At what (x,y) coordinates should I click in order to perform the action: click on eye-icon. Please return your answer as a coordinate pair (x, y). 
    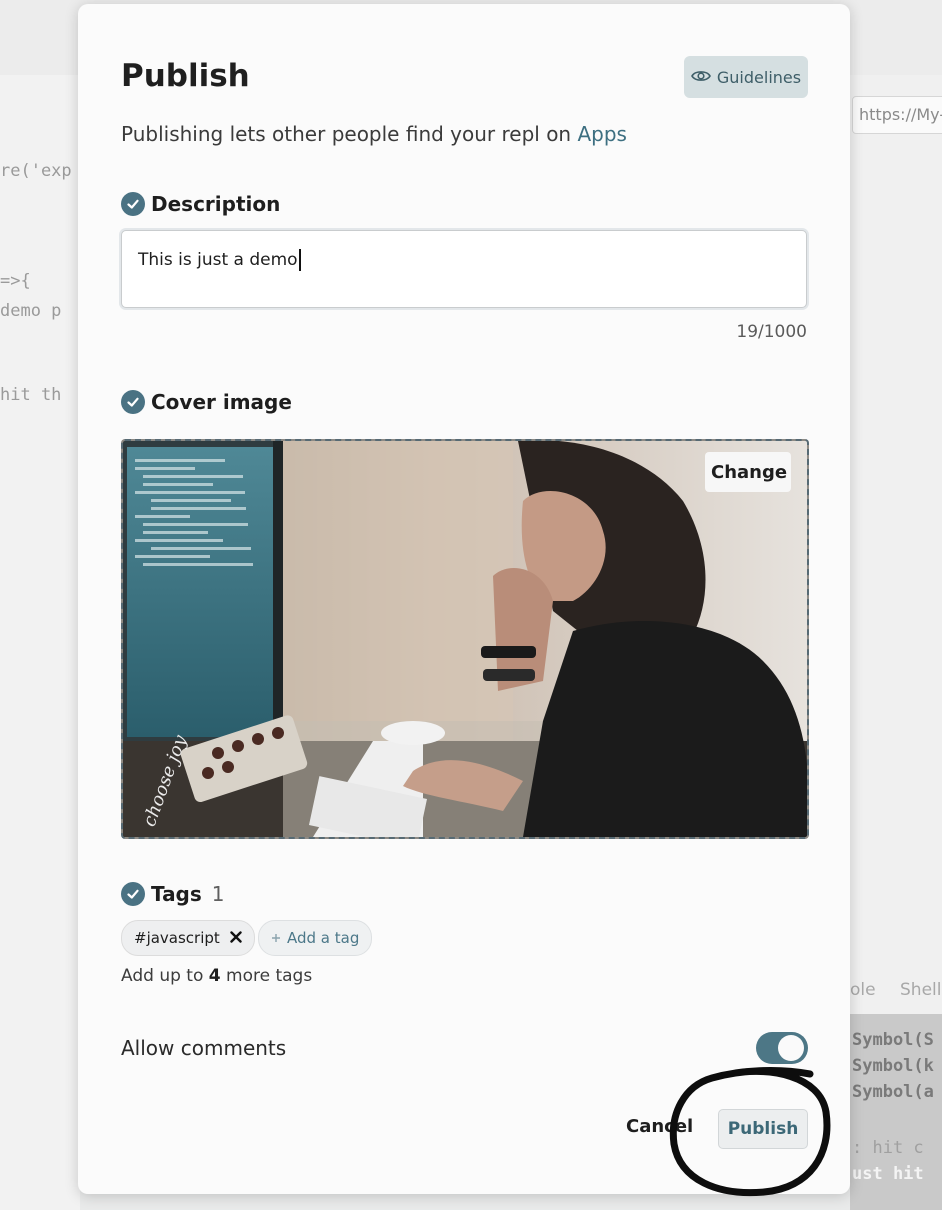
    Looking at the image, I should click on (700, 77).